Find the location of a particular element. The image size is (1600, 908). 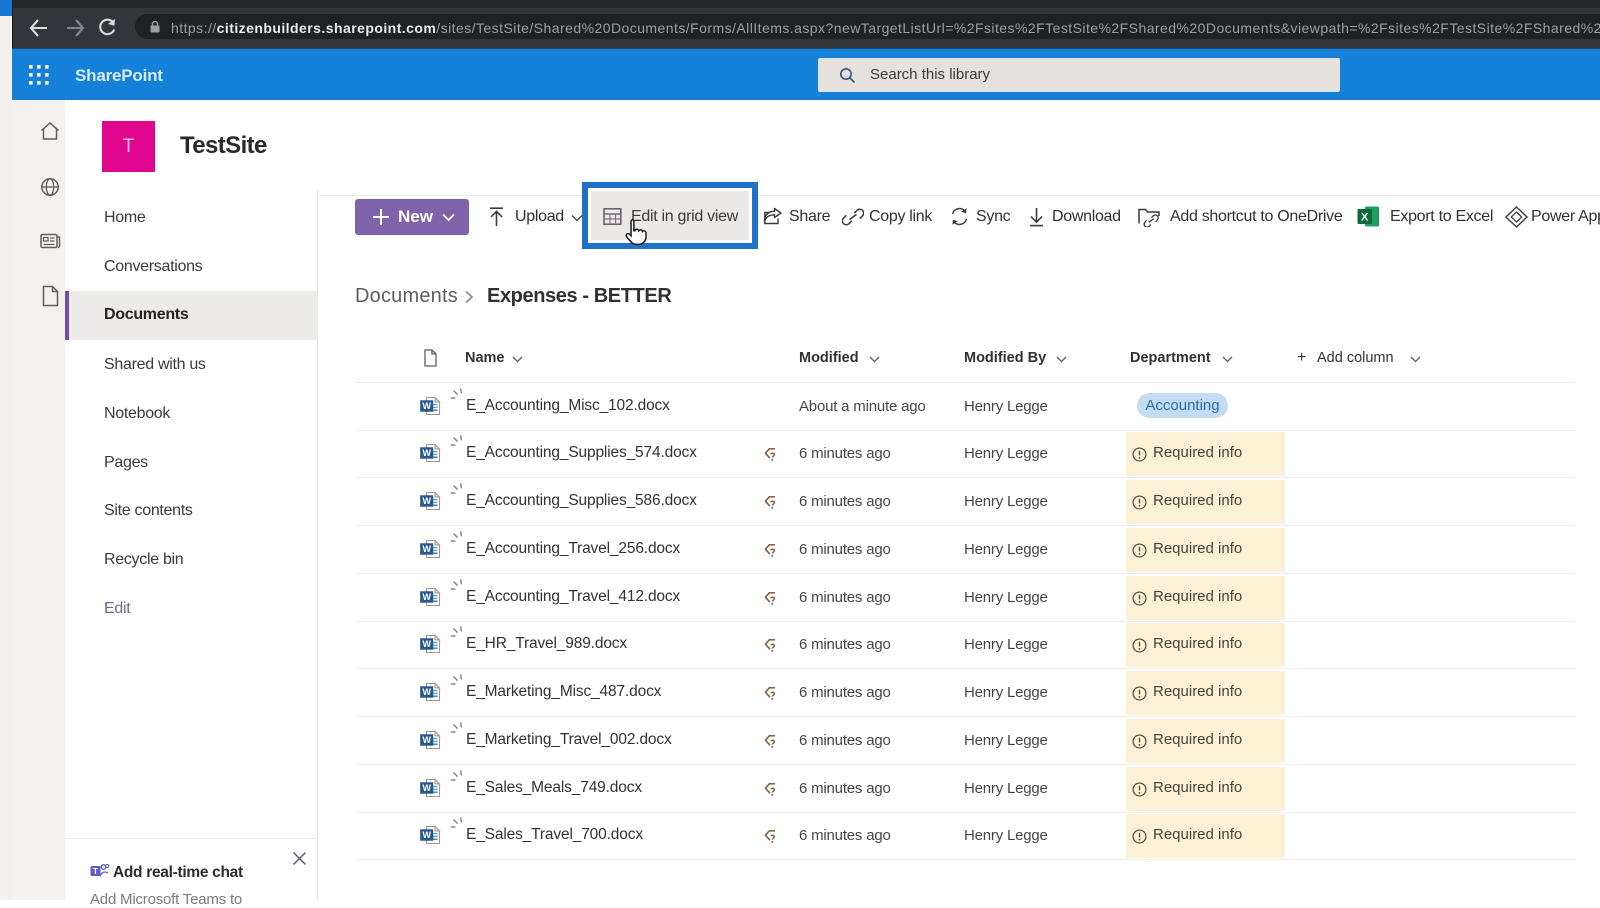

svg-text: T is located at coordinates (96, 871).